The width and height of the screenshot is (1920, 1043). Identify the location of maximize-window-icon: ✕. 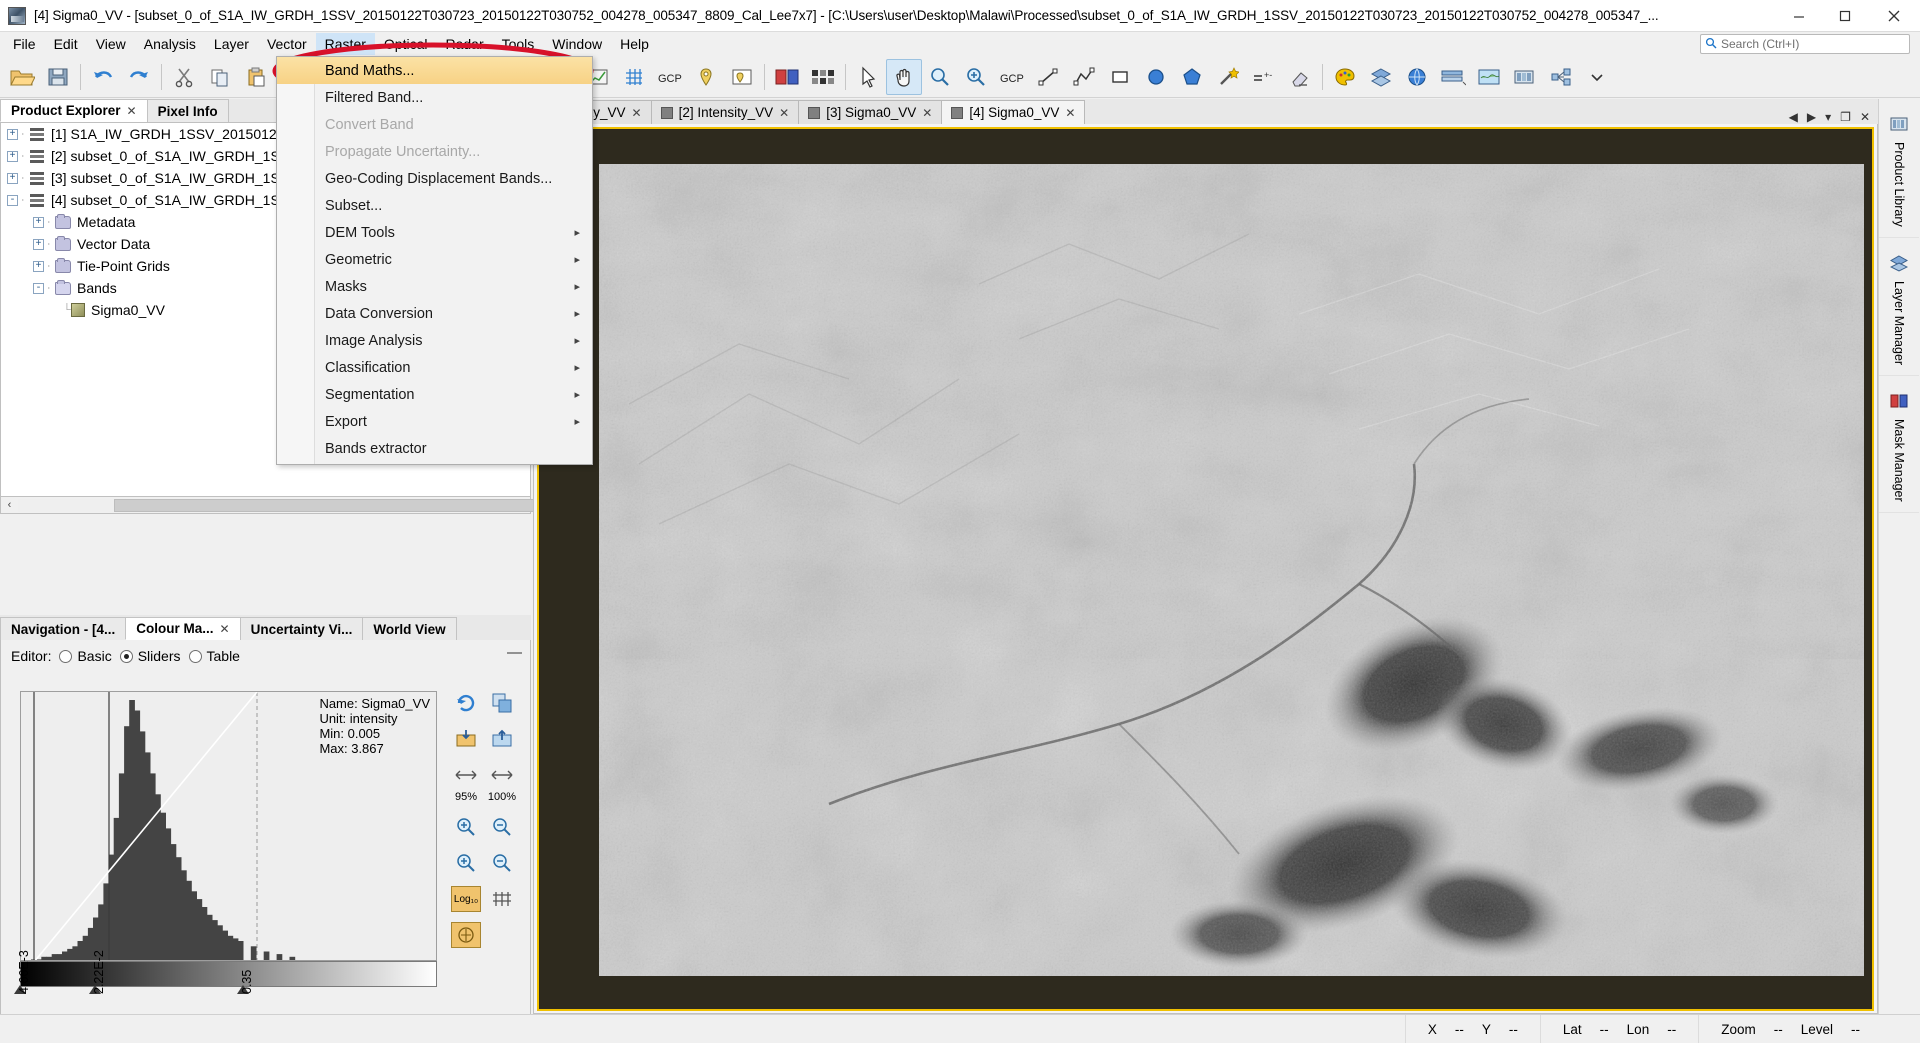
(1865, 117).